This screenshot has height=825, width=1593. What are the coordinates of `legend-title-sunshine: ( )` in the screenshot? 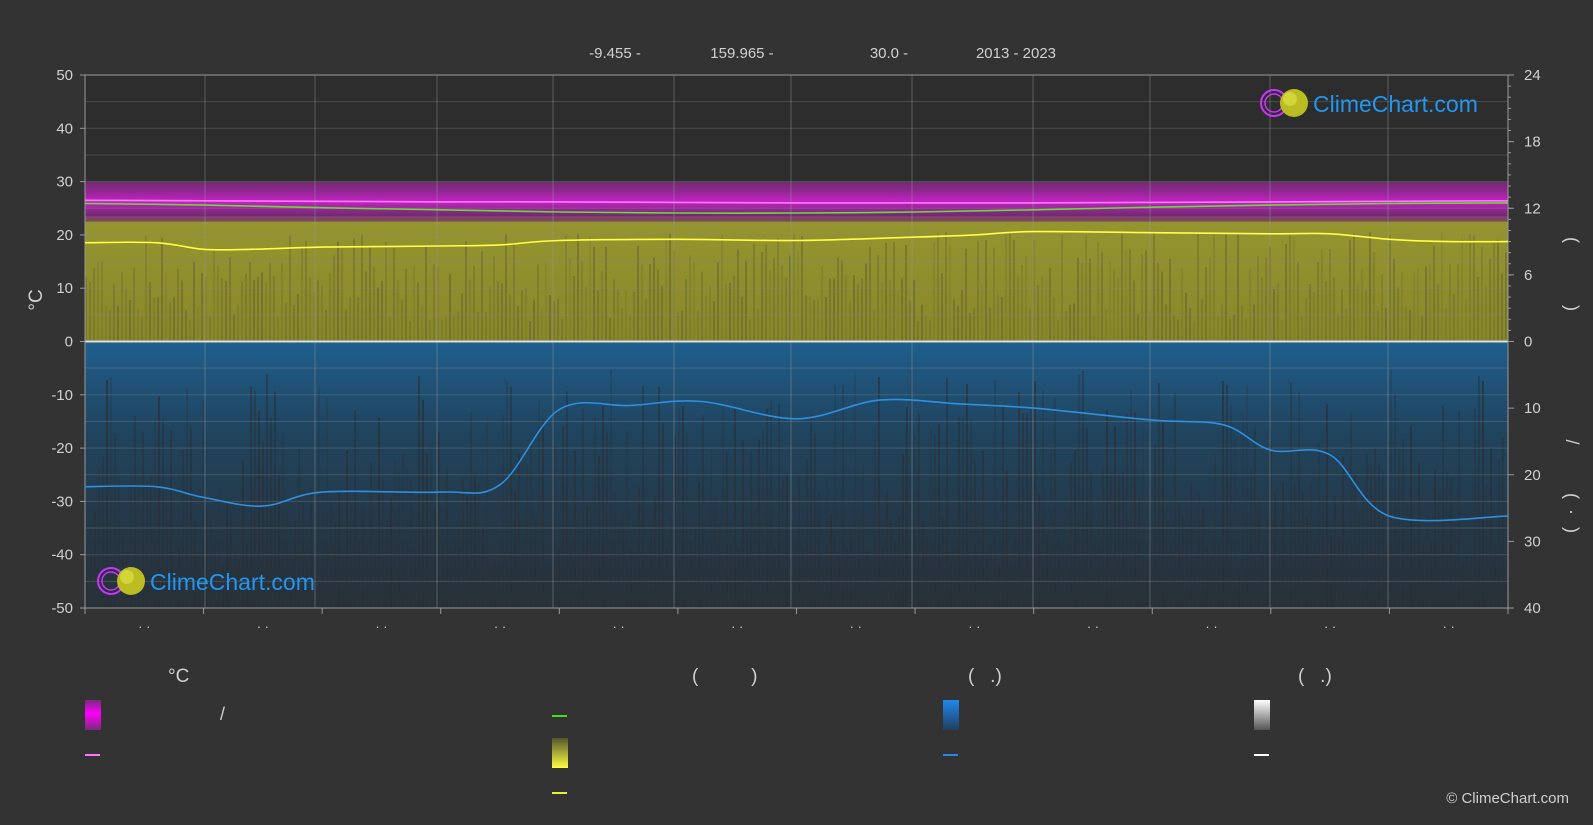 It's located at (725, 676).